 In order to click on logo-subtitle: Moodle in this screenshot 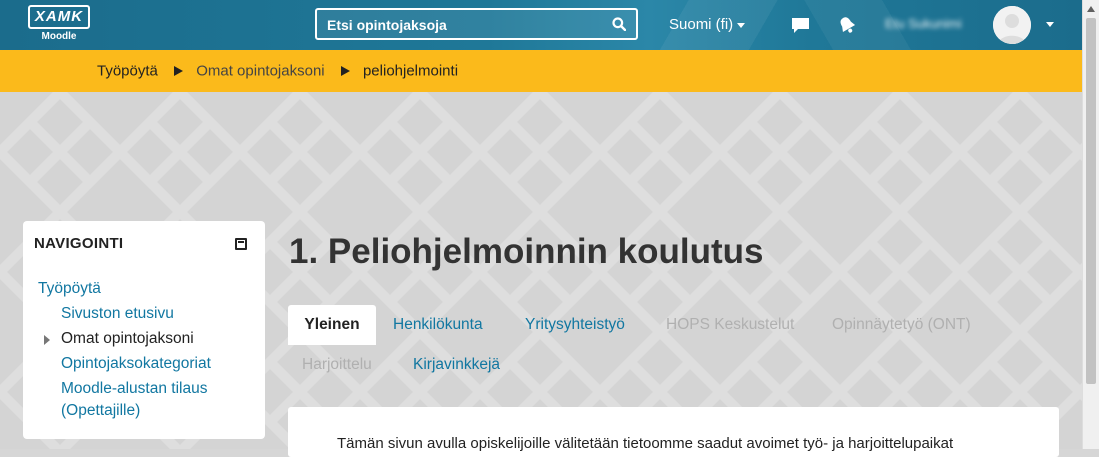, I will do `click(59, 36)`.